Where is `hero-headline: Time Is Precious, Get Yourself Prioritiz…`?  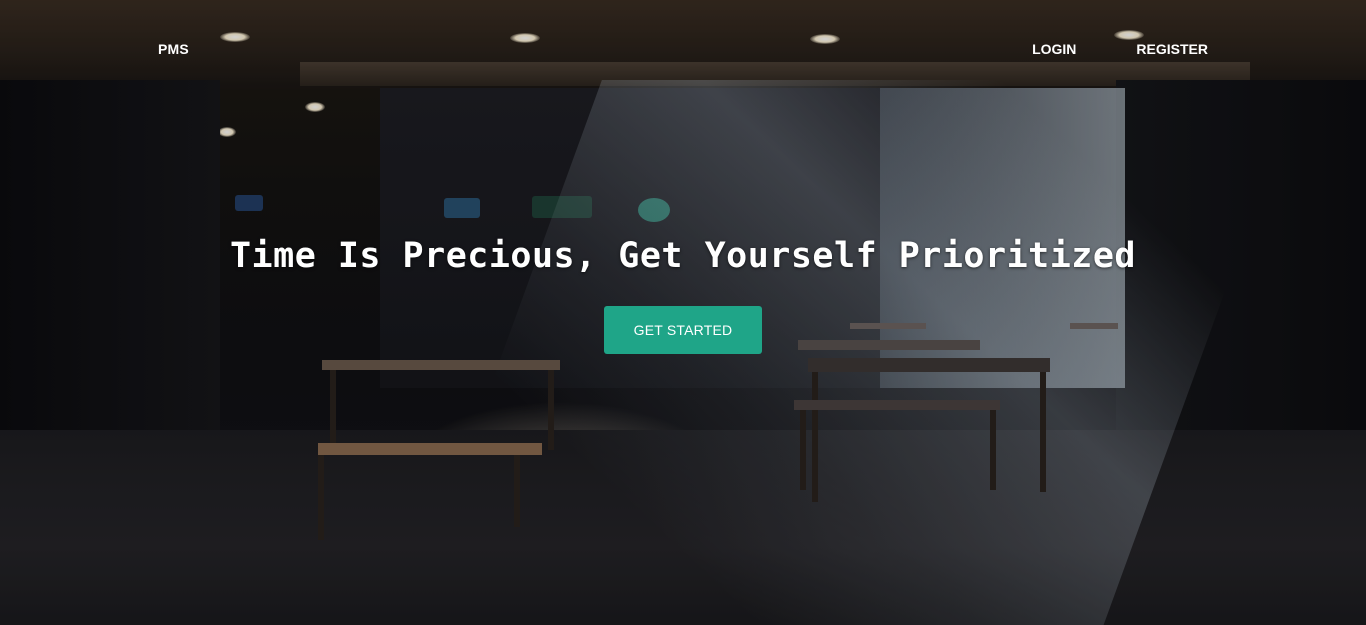
hero-headline: Time Is Precious, Get Yourself Prioritiz… is located at coordinates (682, 256).